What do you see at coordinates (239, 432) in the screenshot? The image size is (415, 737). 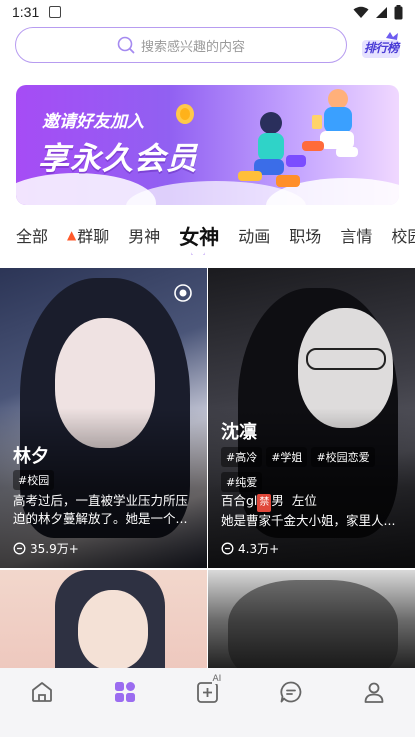 I see `card-name: 沈凛` at bounding box center [239, 432].